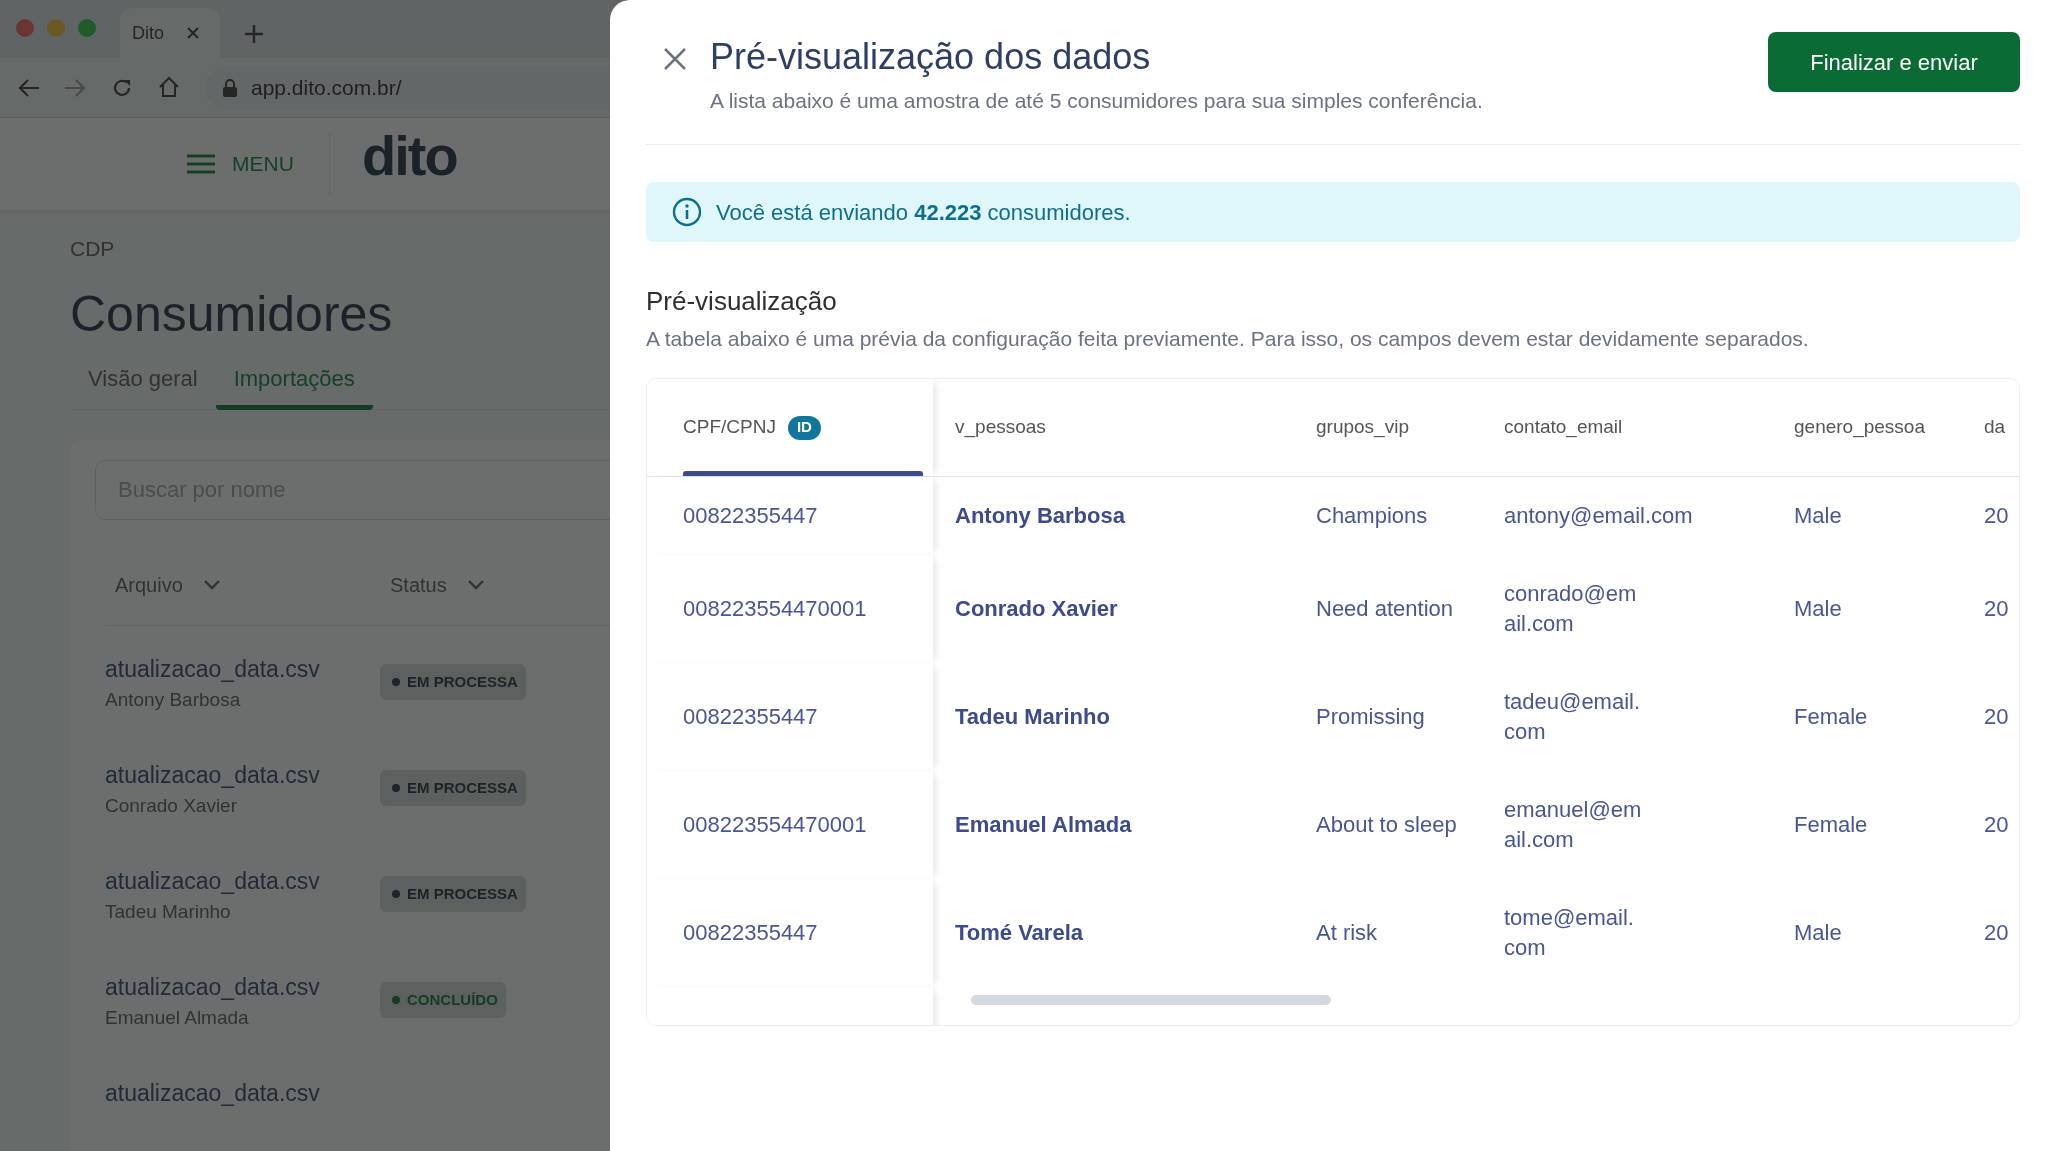 The width and height of the screenshot is (2048, 1151). Describe the element at coordinates (804, 427) in the screenshot. I see `id-badge: ID` at that location.